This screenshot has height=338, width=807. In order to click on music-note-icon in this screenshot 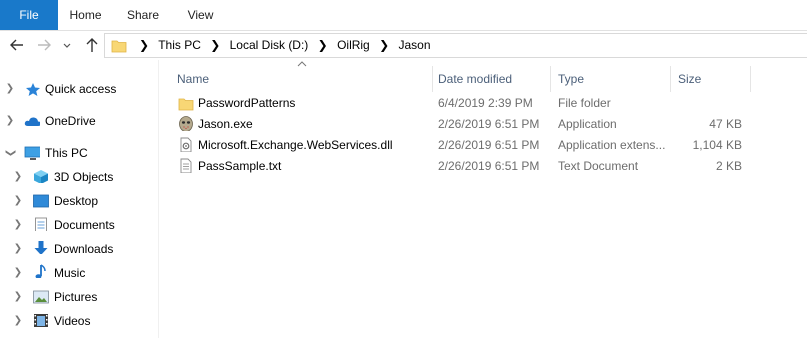, I will do `click(40, 271)`.